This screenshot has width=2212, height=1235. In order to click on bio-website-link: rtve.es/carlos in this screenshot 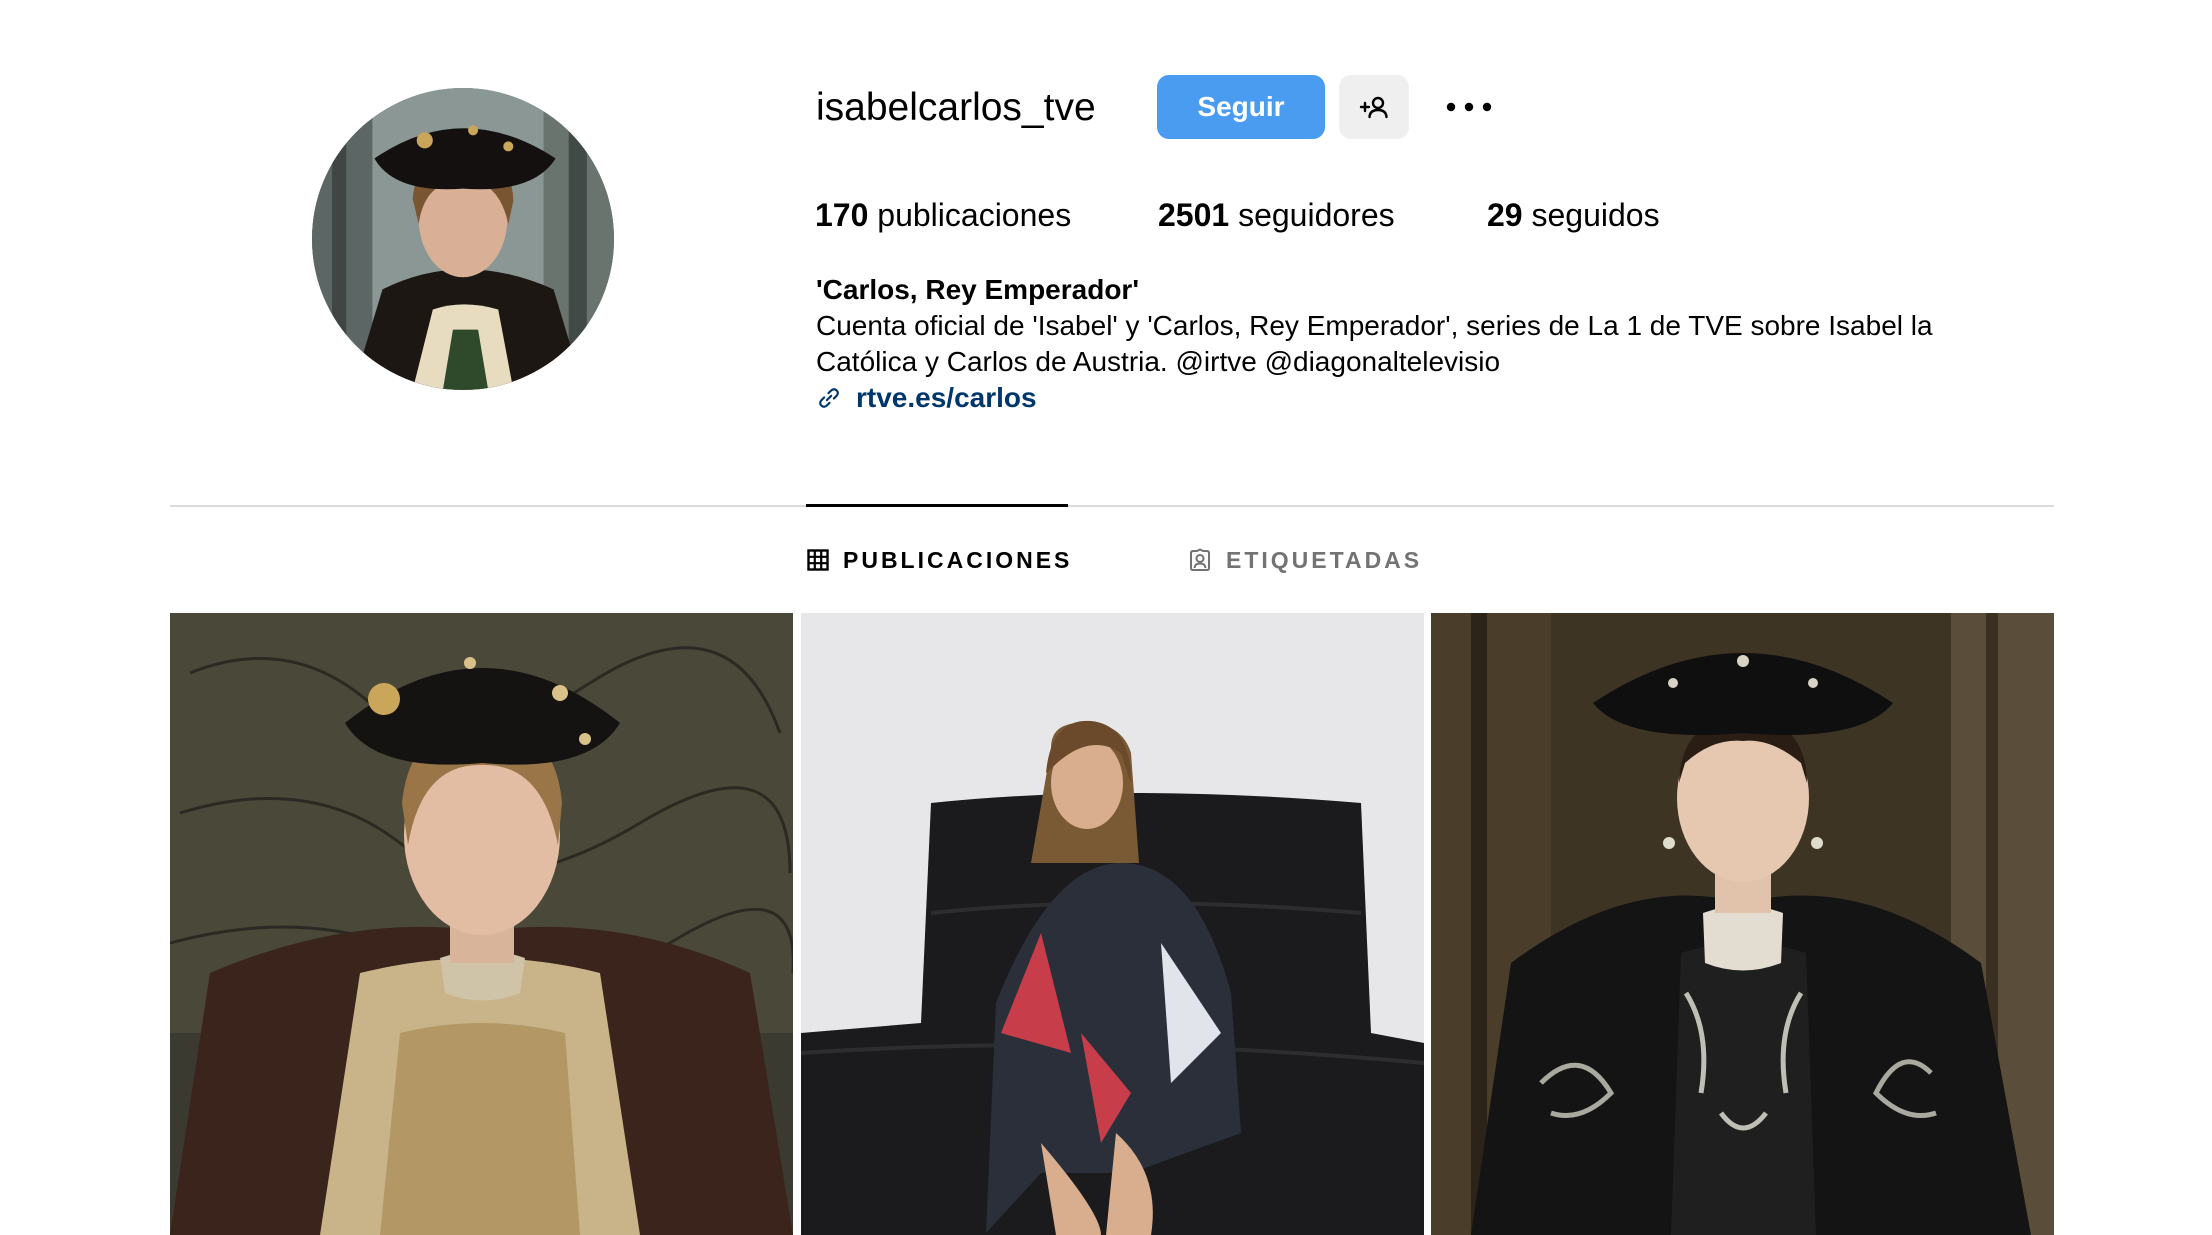, I will do `click(926, 398)`.